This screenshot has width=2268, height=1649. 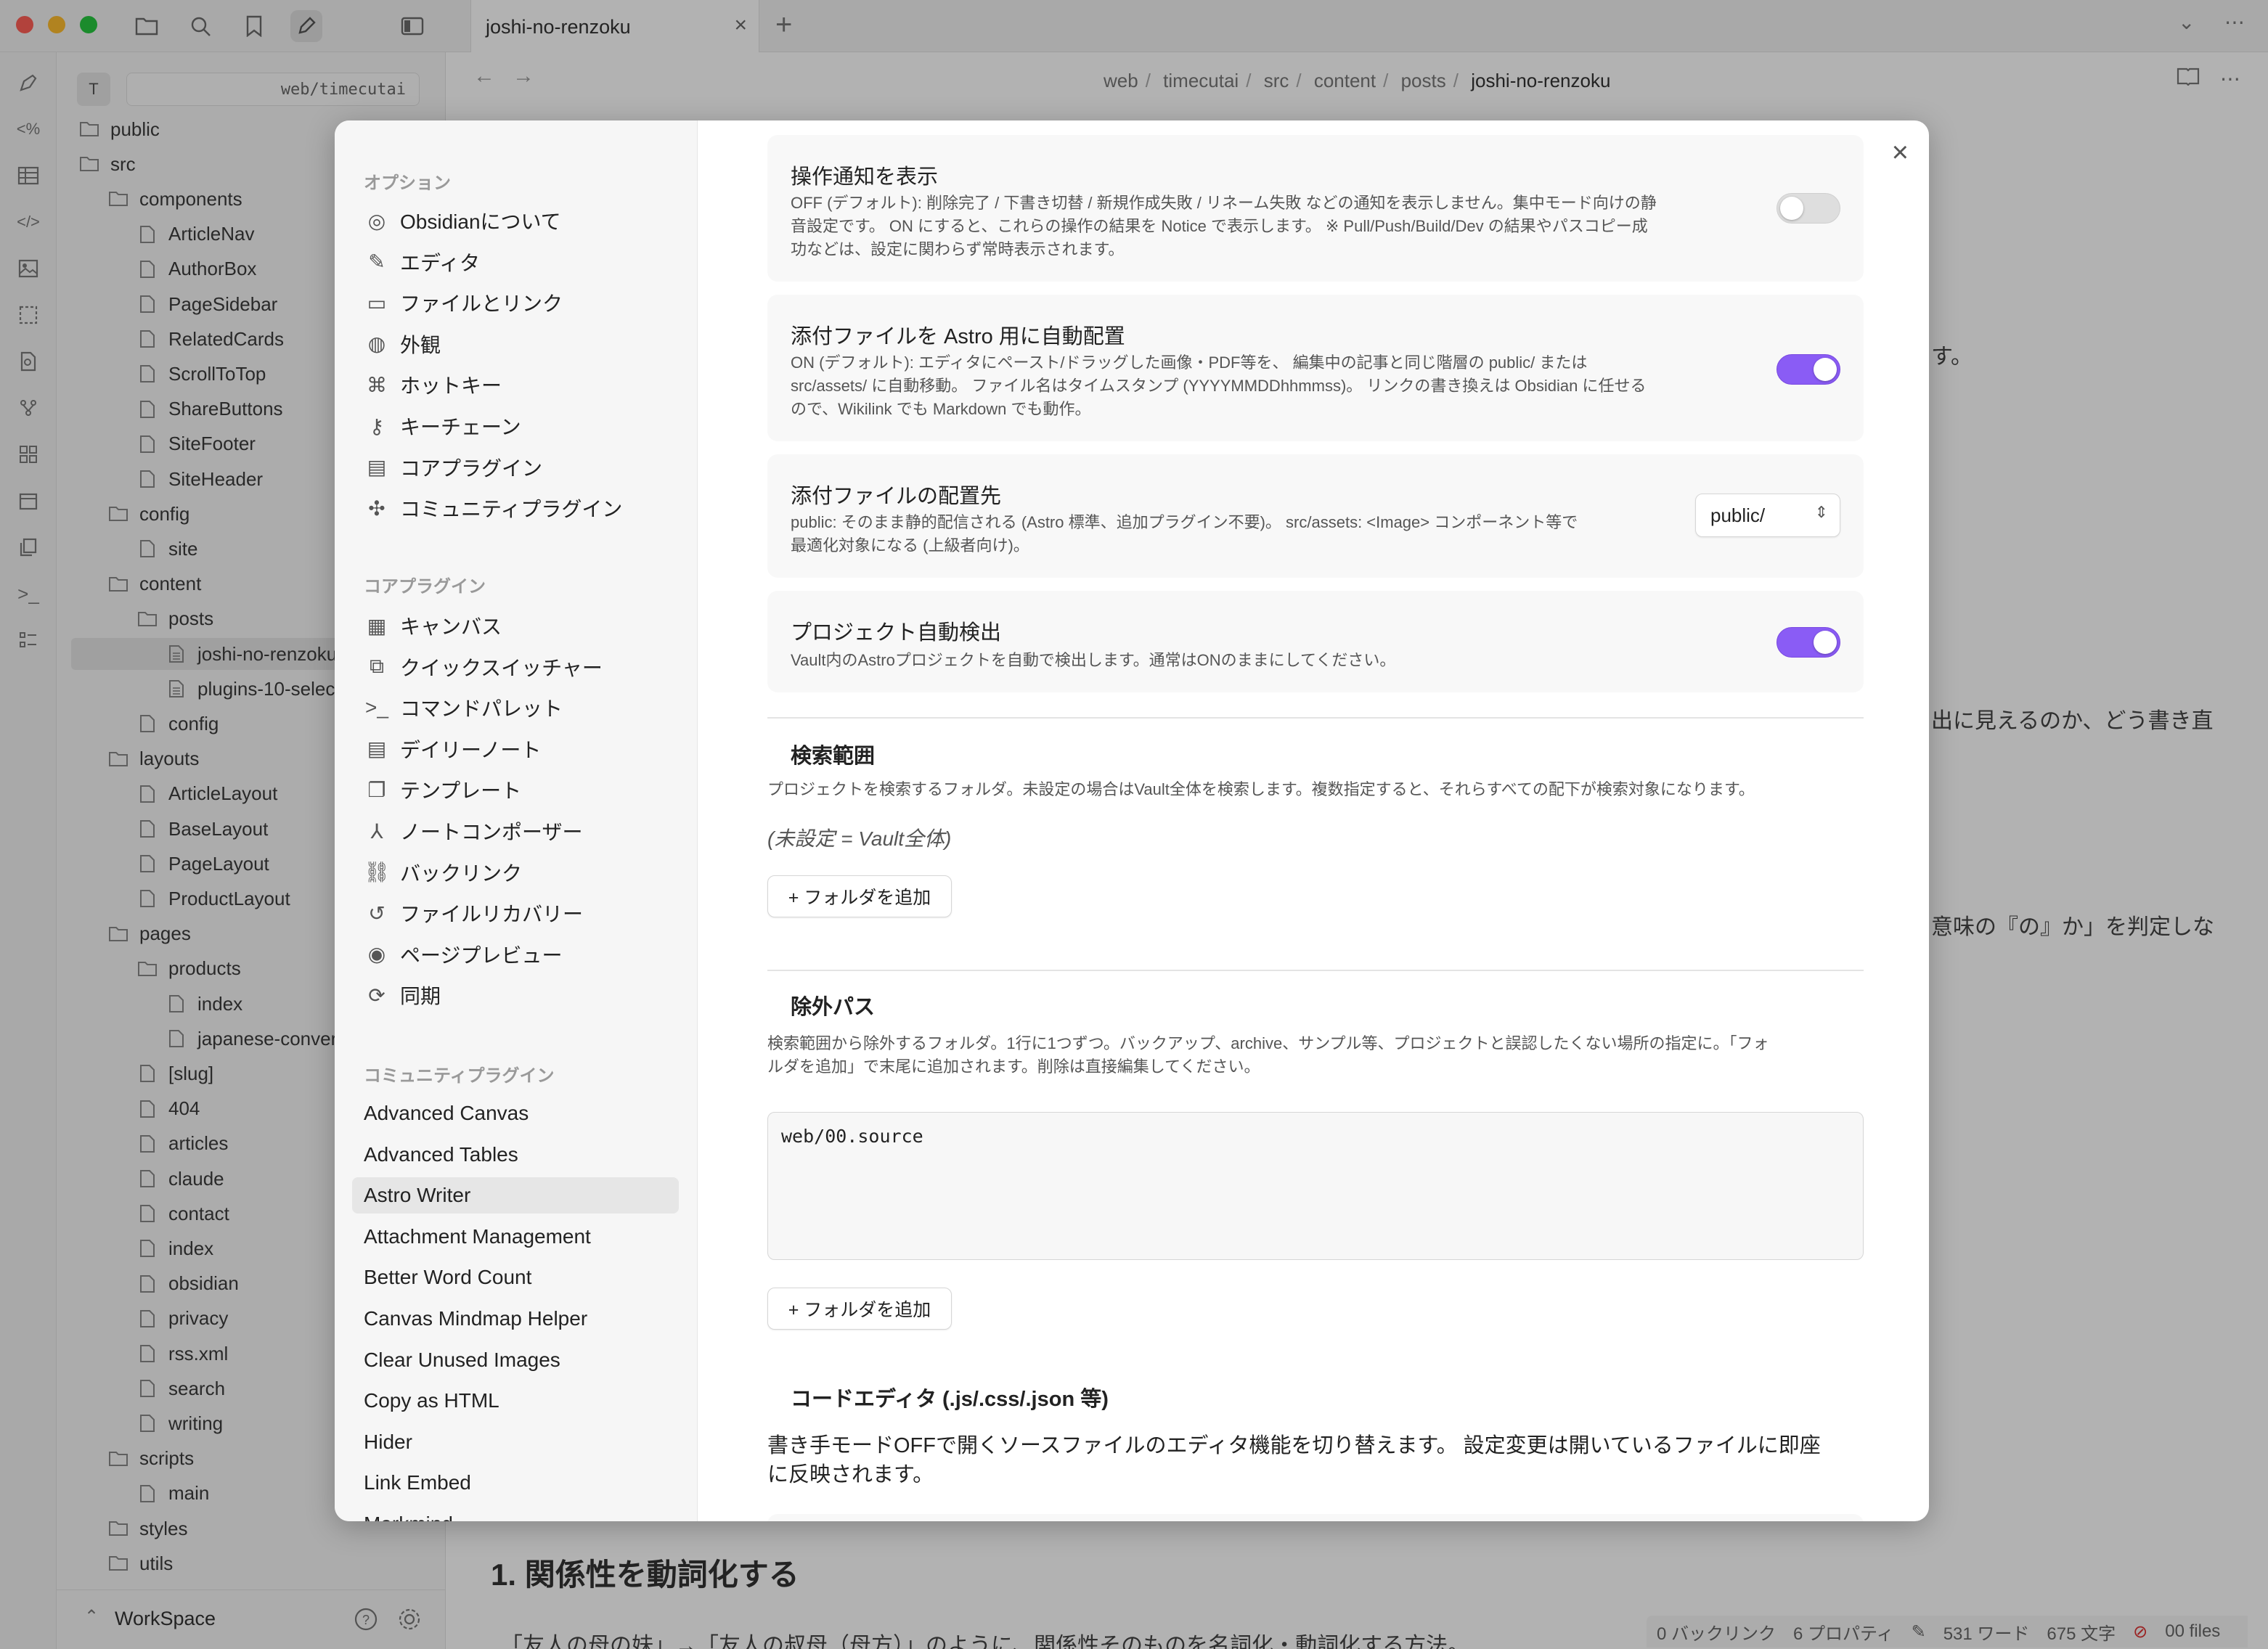 What do you see at coordinates (515, 1513) in the screenshot?
I see `sidebar-item: Markmind` at bounding box center [515, 1513].